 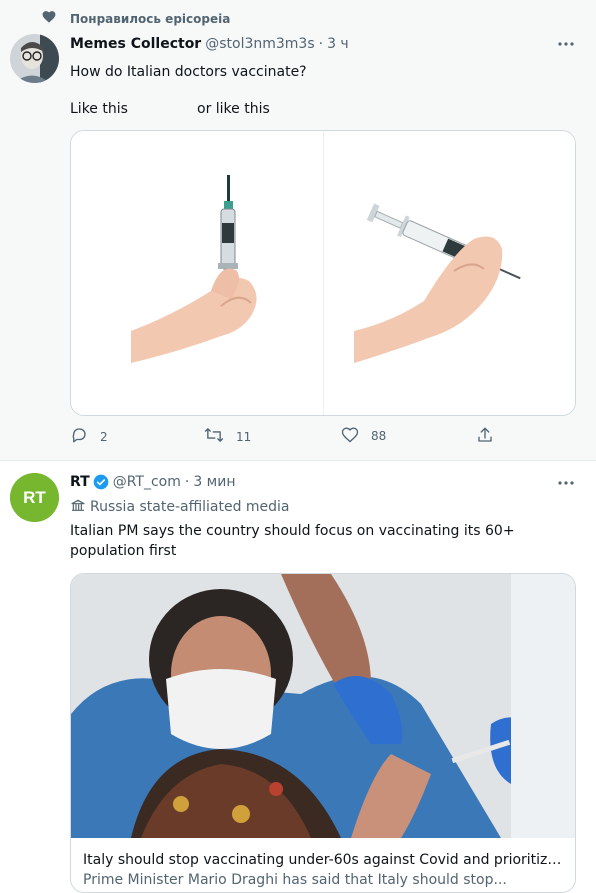 What do you see at coordinates (379, 436) in the screenshot?
I see `like-count: 88` at bounding box center [379, 436].